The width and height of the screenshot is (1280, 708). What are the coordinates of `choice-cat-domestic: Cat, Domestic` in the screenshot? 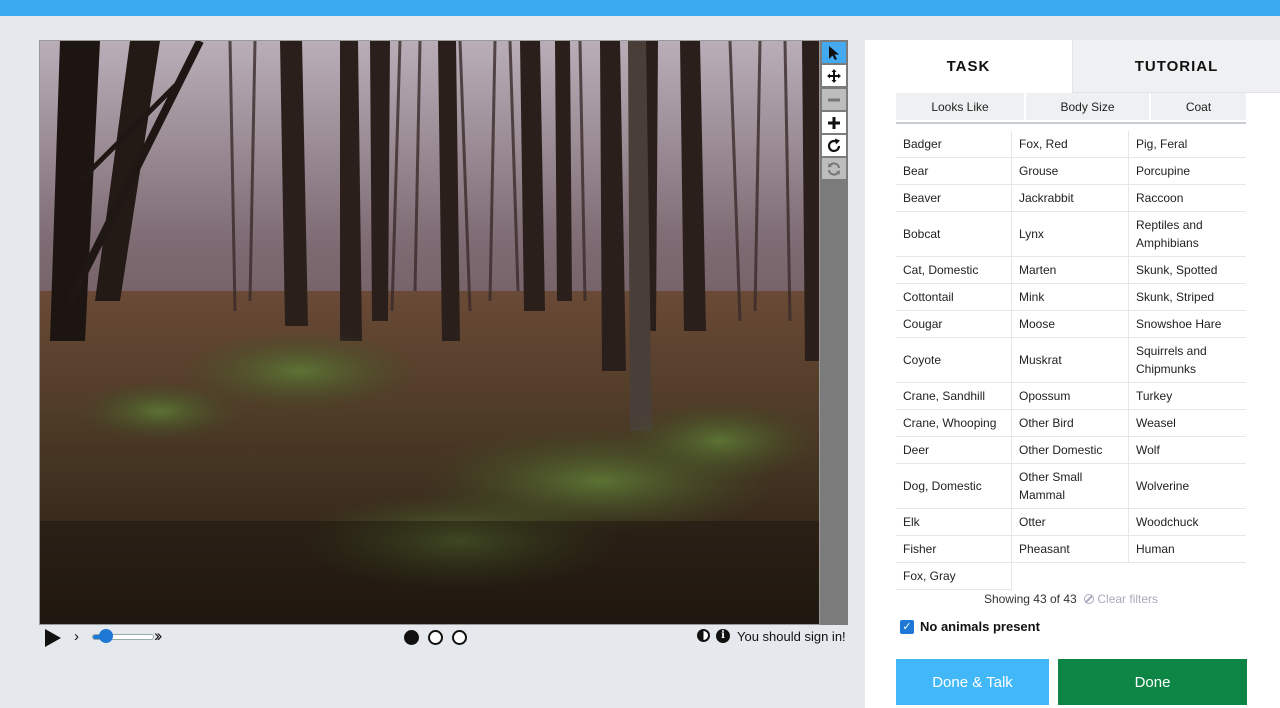 It's located at (954, 270).